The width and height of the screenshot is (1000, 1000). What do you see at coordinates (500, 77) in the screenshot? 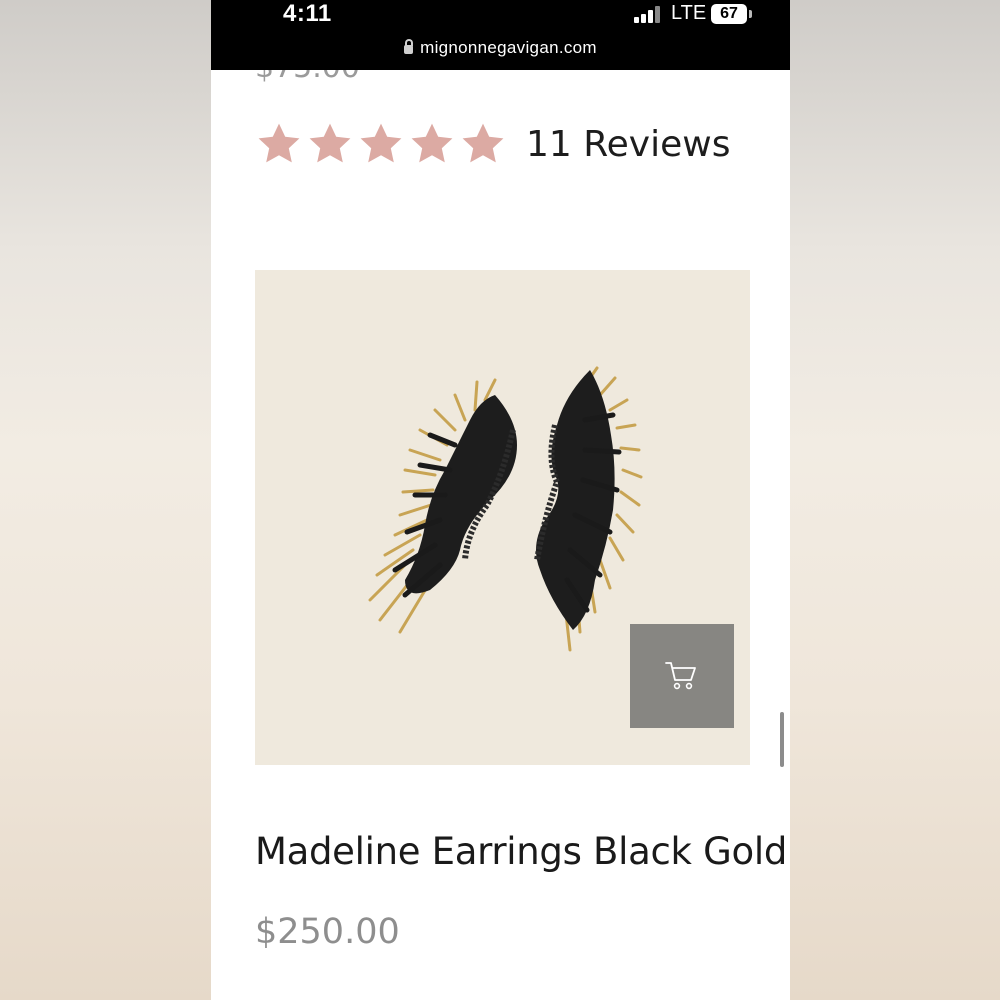
I see `previous-price-clip: $75.00` at bounding box center [500, 77].